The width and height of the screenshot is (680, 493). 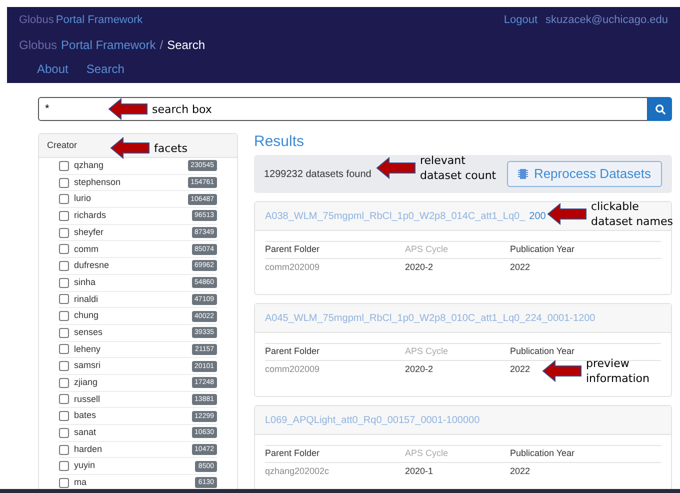 What do you see at coordinates (133, 299) in the screenshot?
I see `facet-label: rinaldi` at bounding box center [133, 299].